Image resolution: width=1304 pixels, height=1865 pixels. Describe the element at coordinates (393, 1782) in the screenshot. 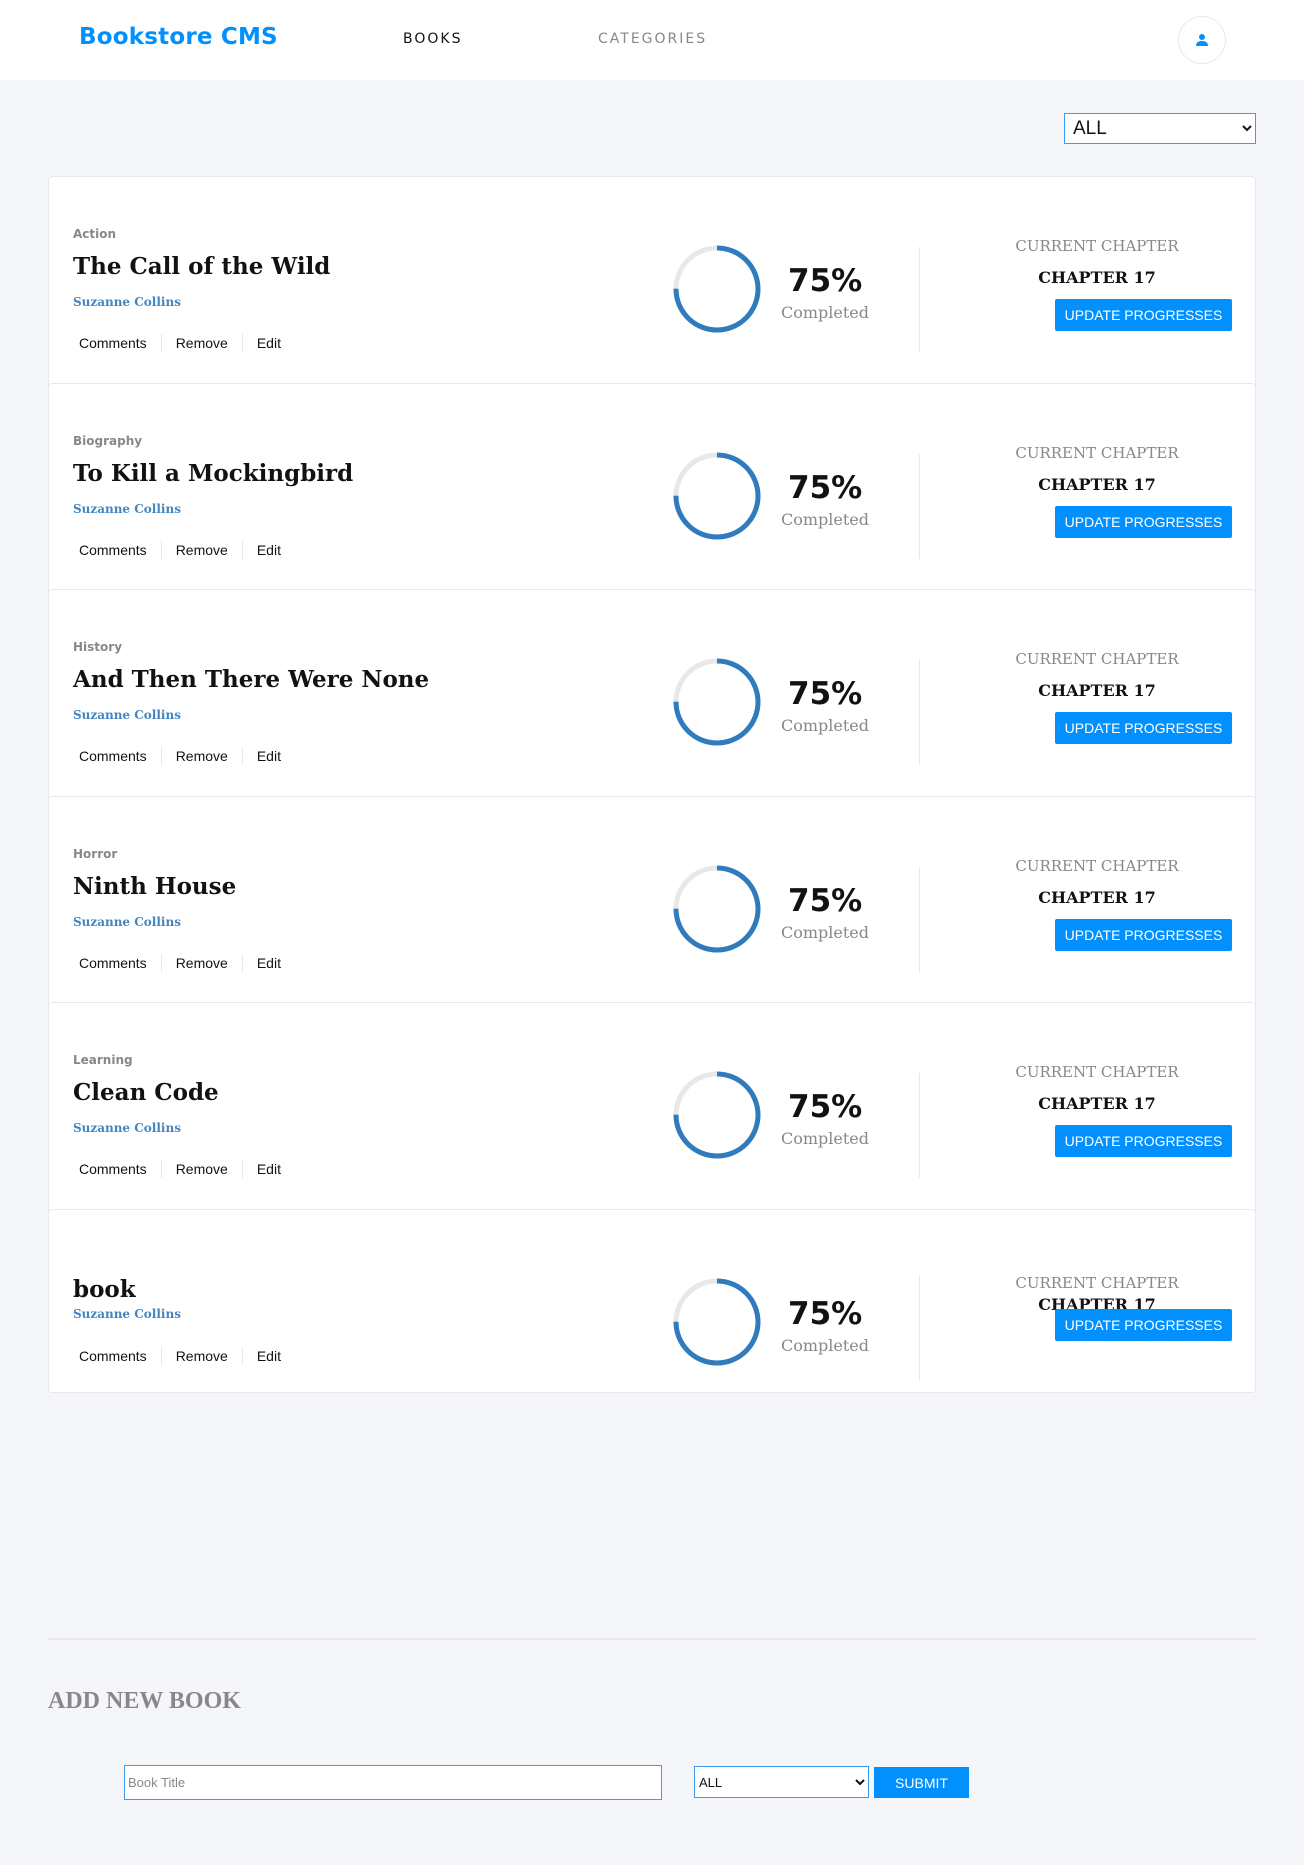

I see `book-title-input` at that location.